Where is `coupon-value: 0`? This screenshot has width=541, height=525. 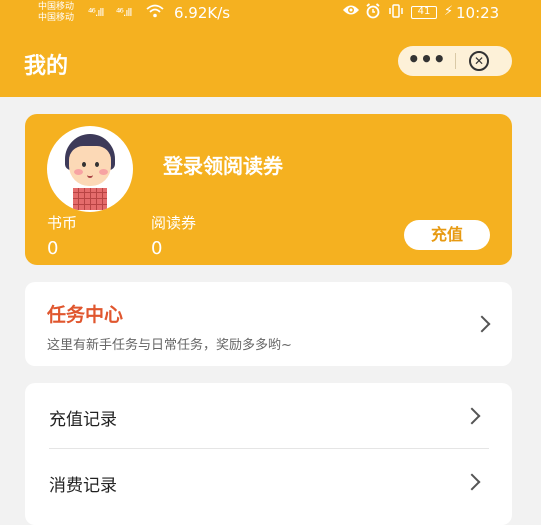
coupon-value: 0 is located at coordinates (157, 248).